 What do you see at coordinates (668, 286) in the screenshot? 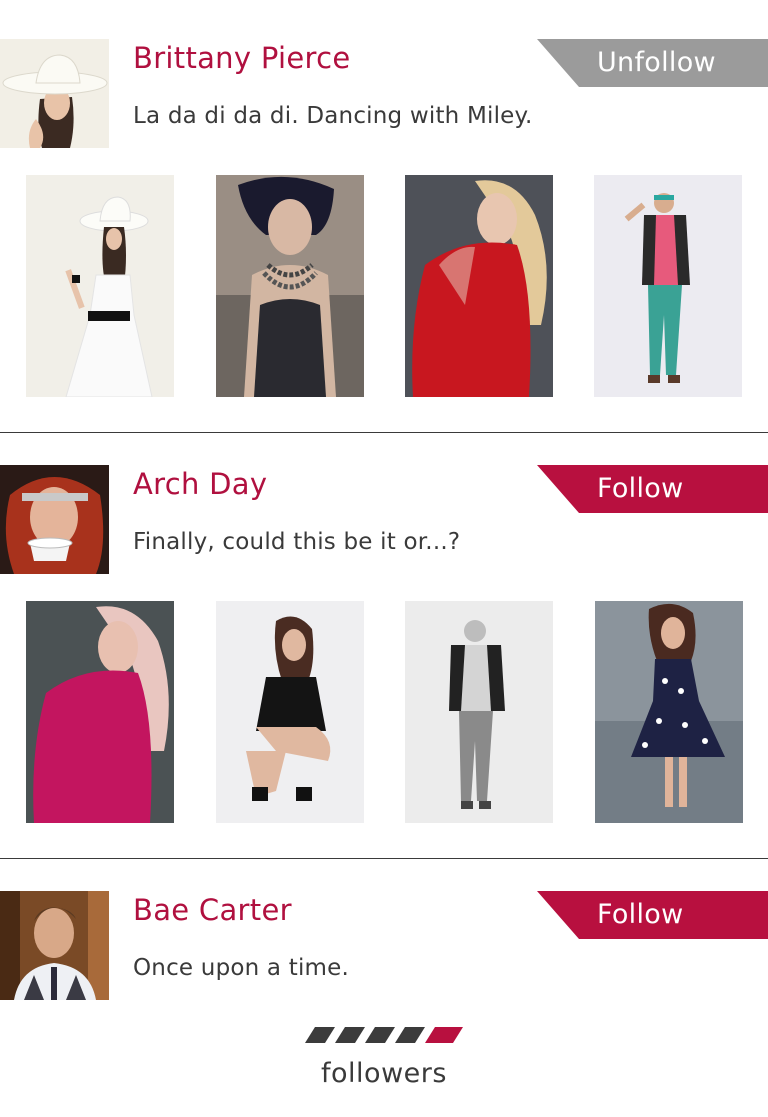
I see `photo-green-jeans` at bounding box center [668, 286].